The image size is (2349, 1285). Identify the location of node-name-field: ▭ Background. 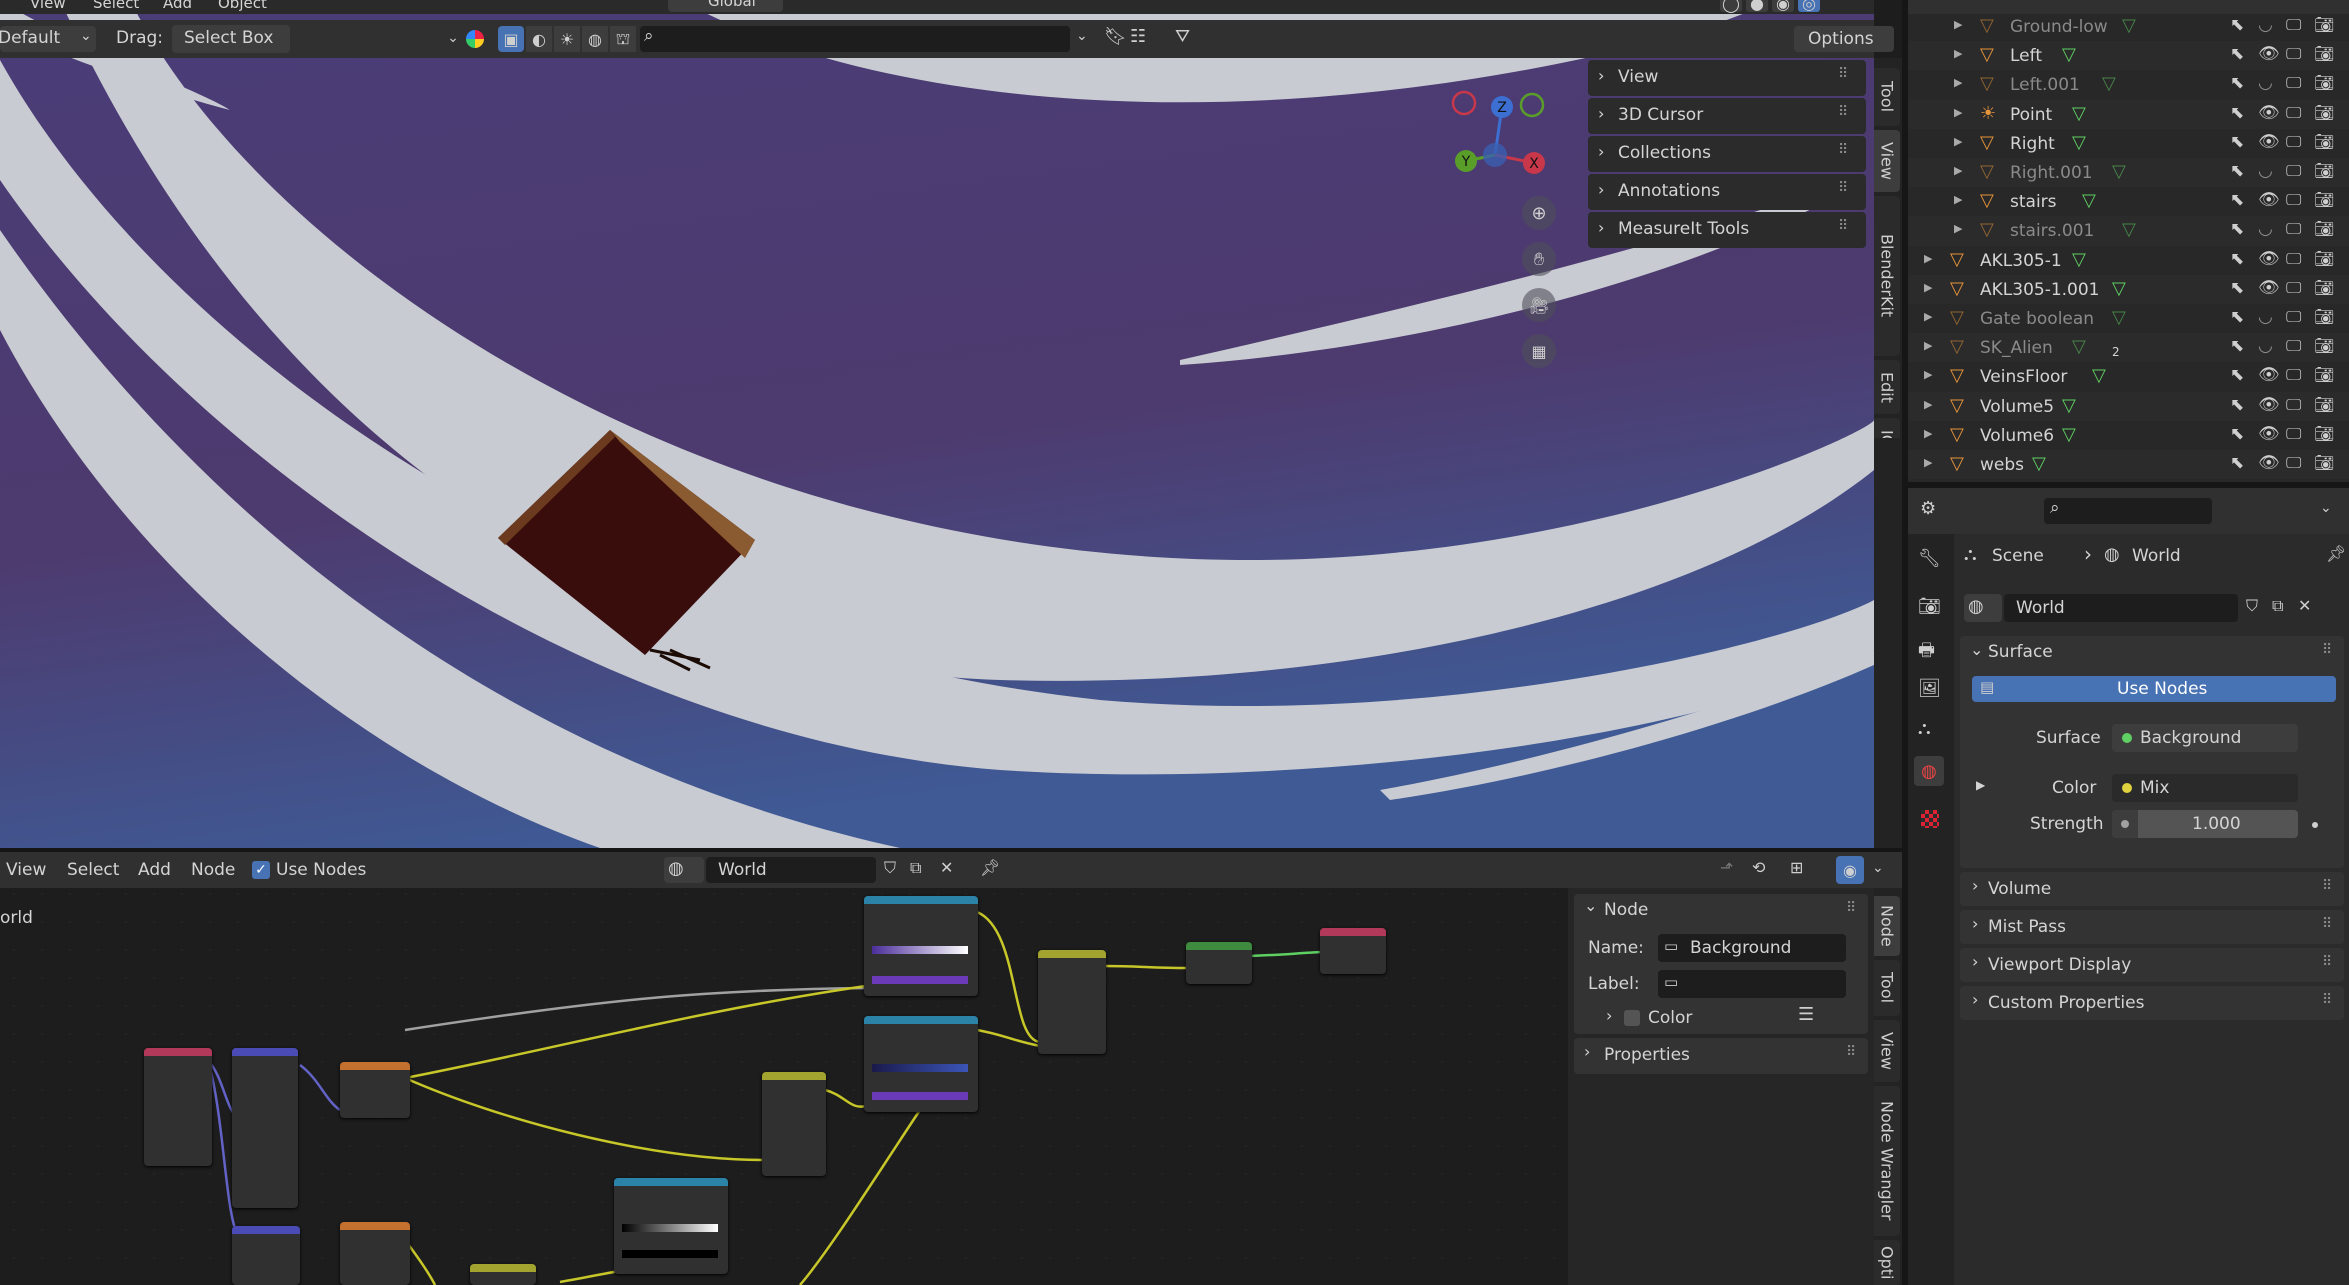
(1752, 948).